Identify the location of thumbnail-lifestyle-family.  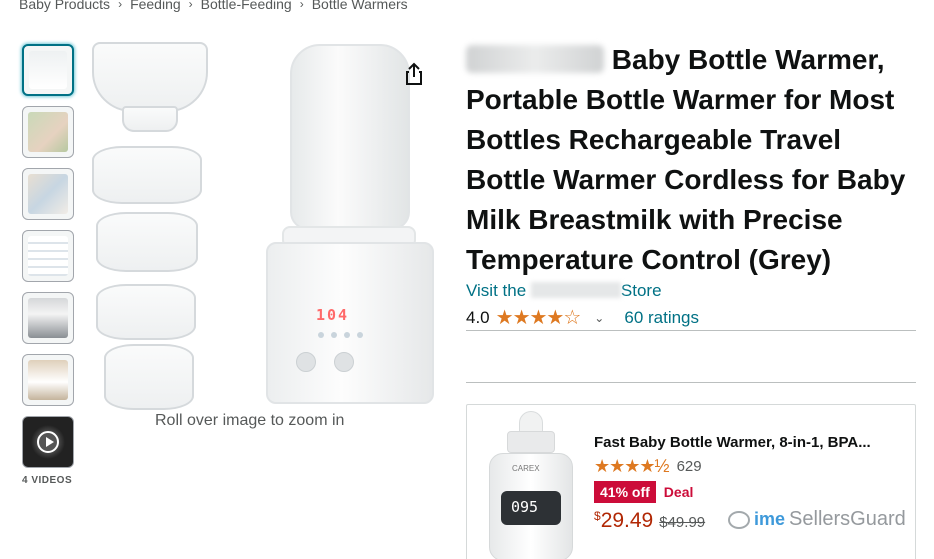
(48, 132).